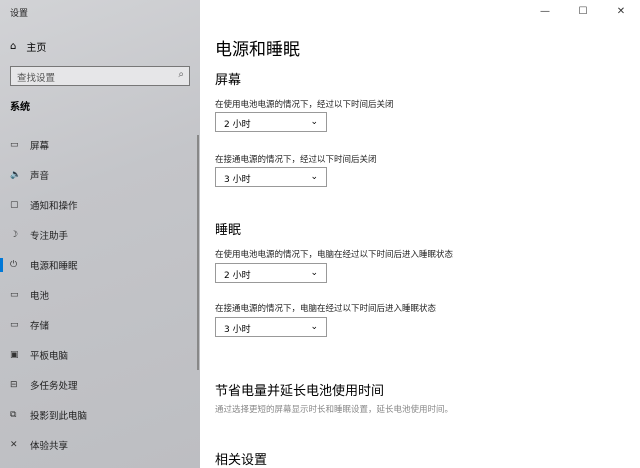 The height and width of the screenshot is (468, 640). Describe the element at coordinates (271, 122) in the screenshot. I see `screen-battery-dropdown: 2 小时 ⌄` at that location.